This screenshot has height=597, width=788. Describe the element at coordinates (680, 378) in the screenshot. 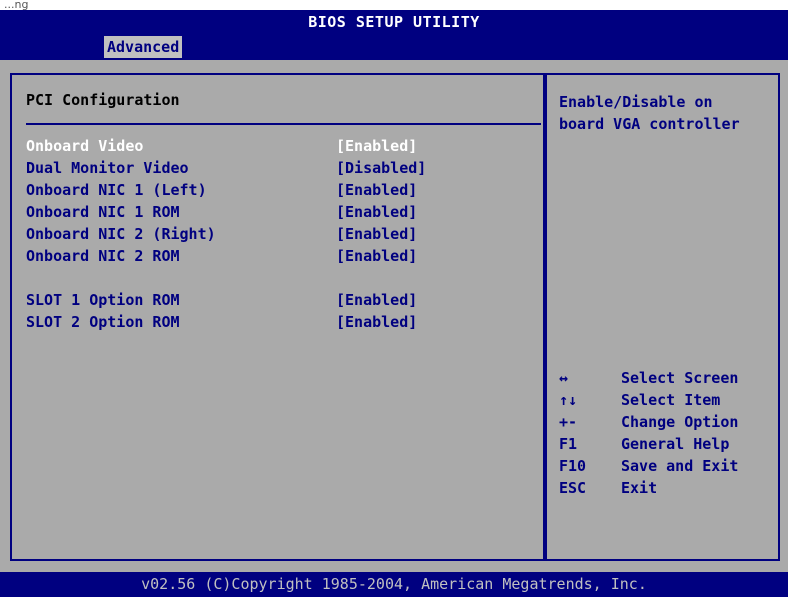

I see `key-hint-label: Select Screen` at that location.